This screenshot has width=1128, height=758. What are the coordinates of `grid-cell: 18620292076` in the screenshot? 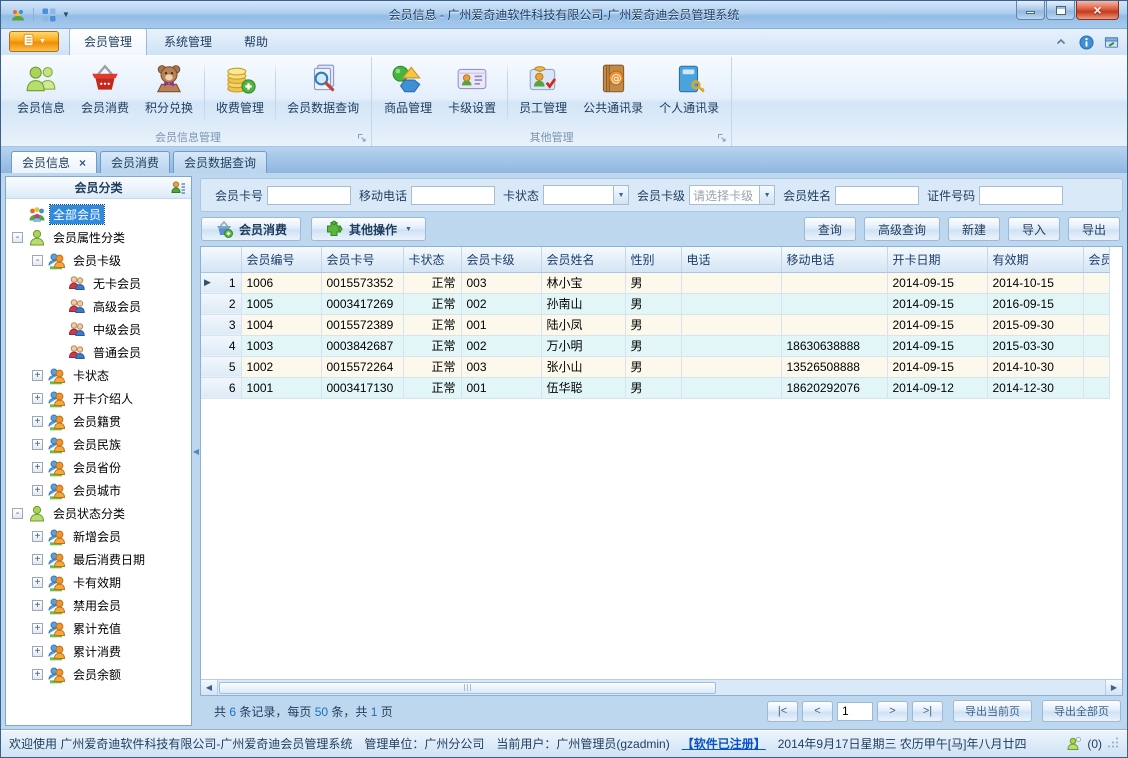 It's located at (834, 388).